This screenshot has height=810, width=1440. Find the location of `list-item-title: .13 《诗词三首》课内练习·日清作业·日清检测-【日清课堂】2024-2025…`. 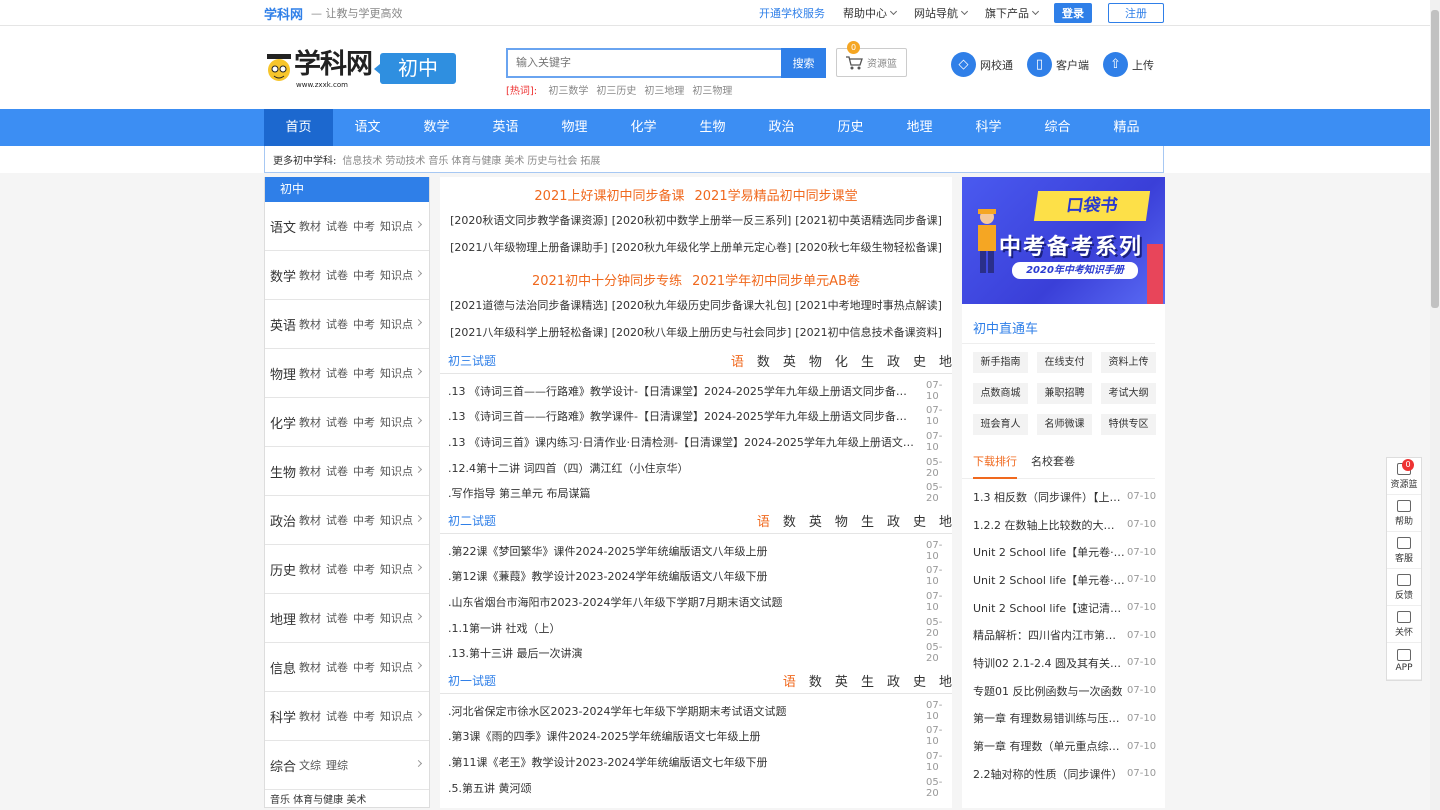

list-item-title: .13 《诗词三首》课内练习·日清作业·日清检测-【日清课堂】2024-2025… is located at coordinates (687, 442).